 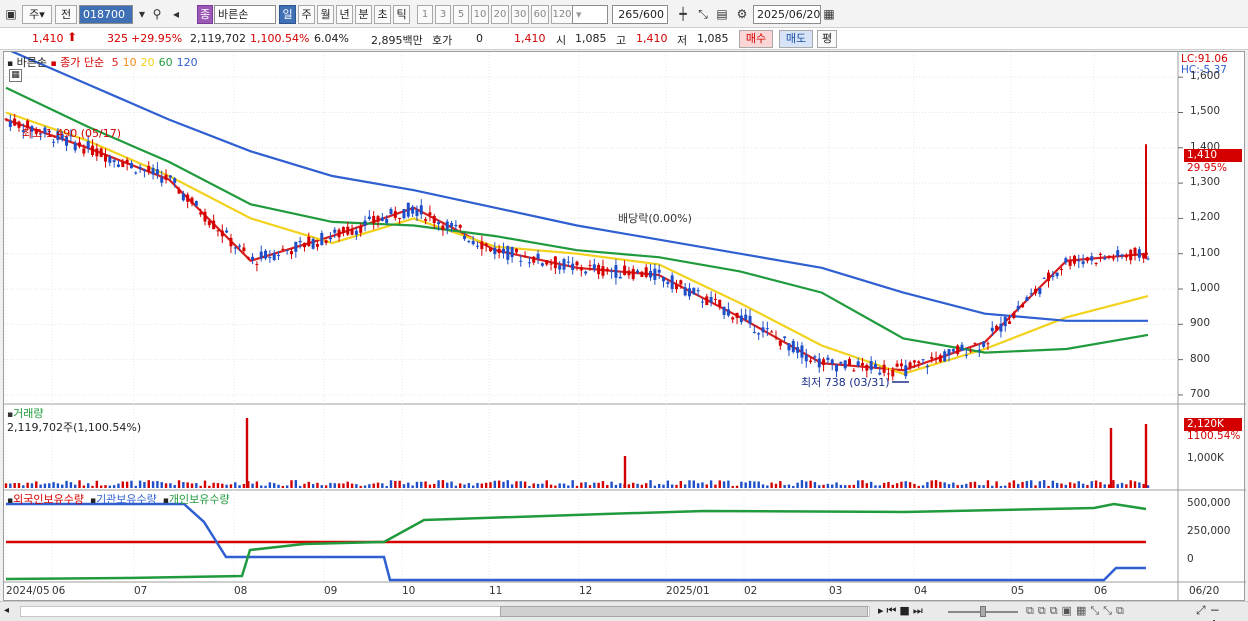 I want to click on interval-button-1: 3, so click(x=443, y=14).